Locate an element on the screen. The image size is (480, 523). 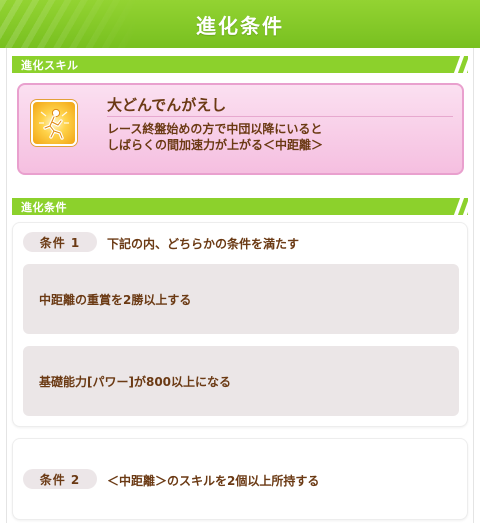
section-label-conditions: 進化条件 is located at coordinates (44, 207).